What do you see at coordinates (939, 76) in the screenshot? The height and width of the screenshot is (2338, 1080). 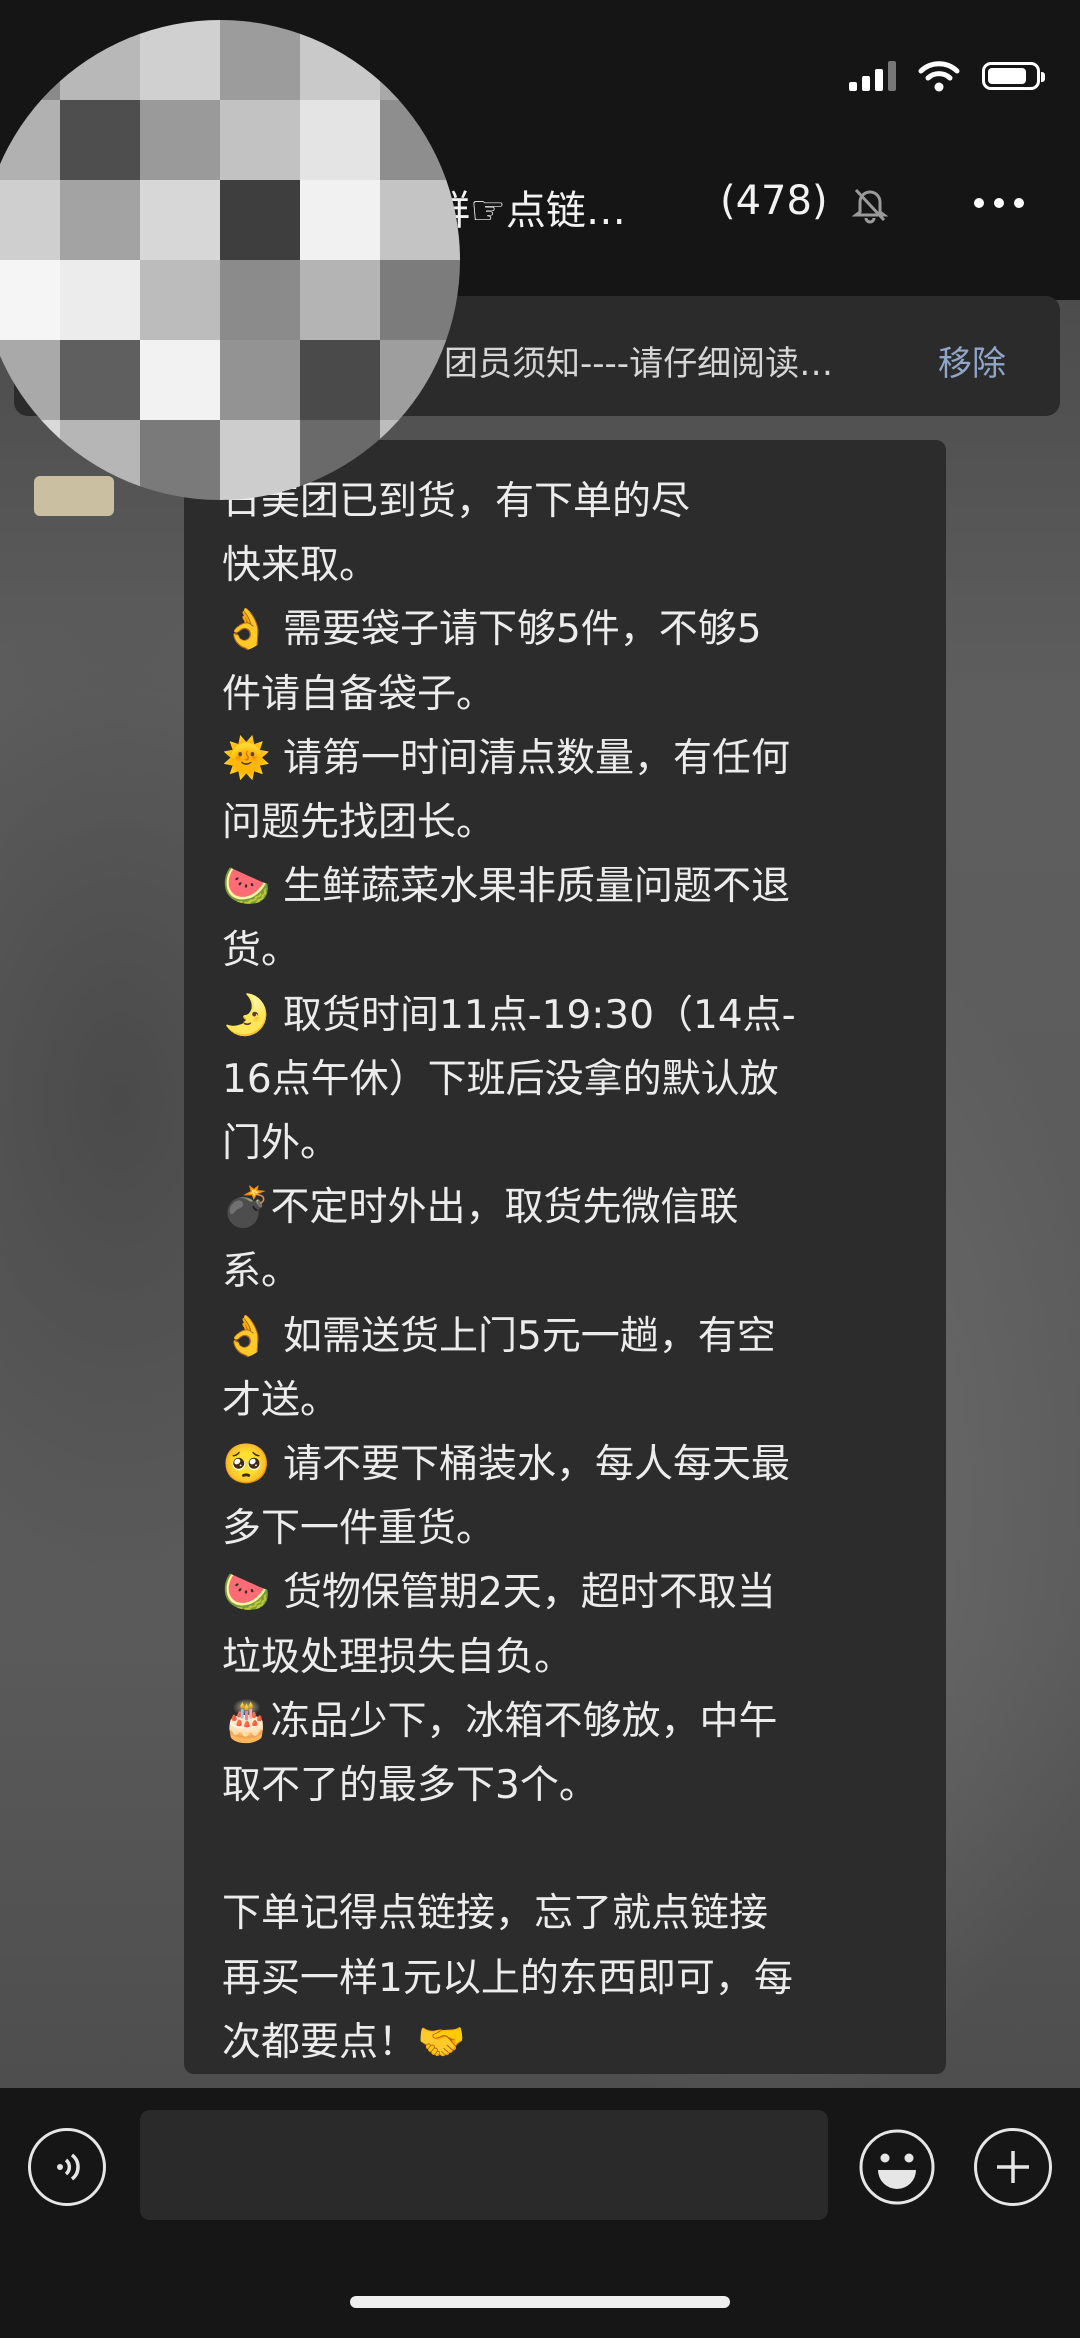 I see `wifi-icon` at bounding box center [939, 76].